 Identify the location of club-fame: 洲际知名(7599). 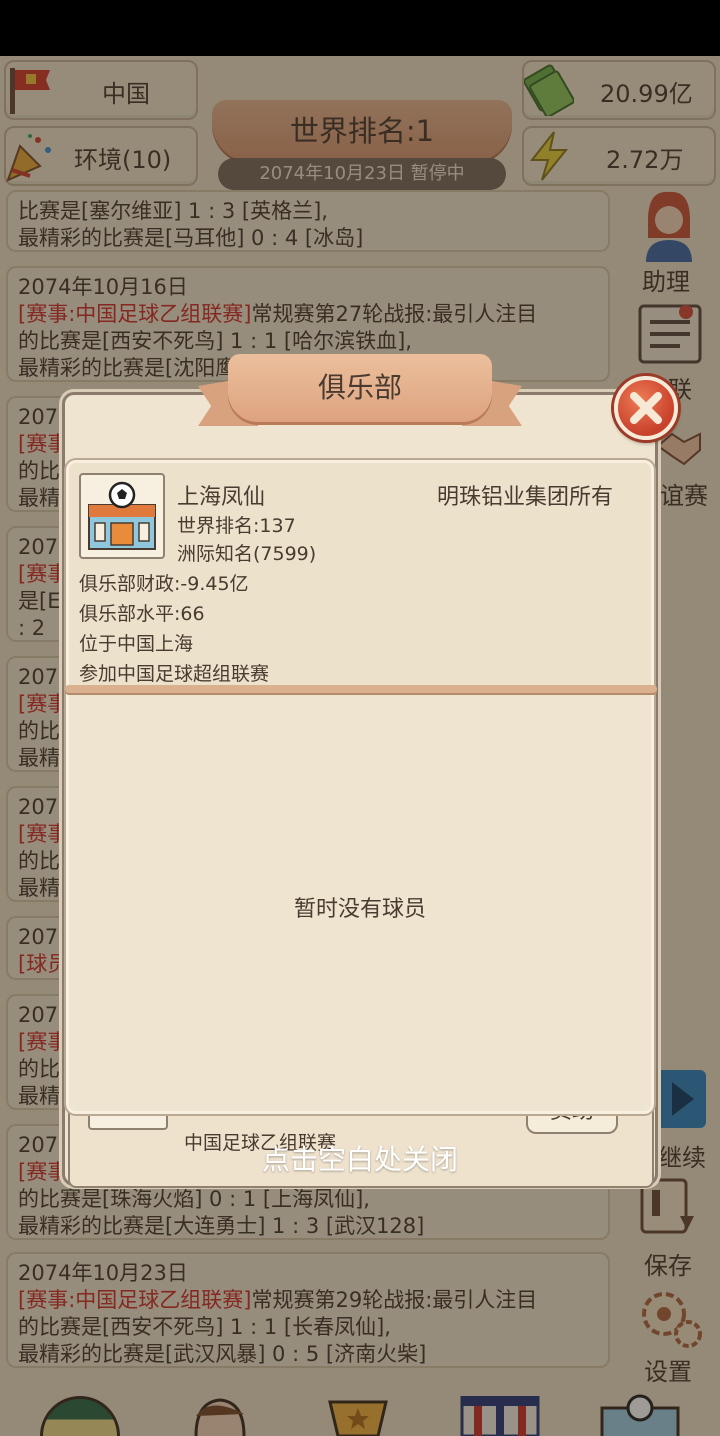
(247, 554).